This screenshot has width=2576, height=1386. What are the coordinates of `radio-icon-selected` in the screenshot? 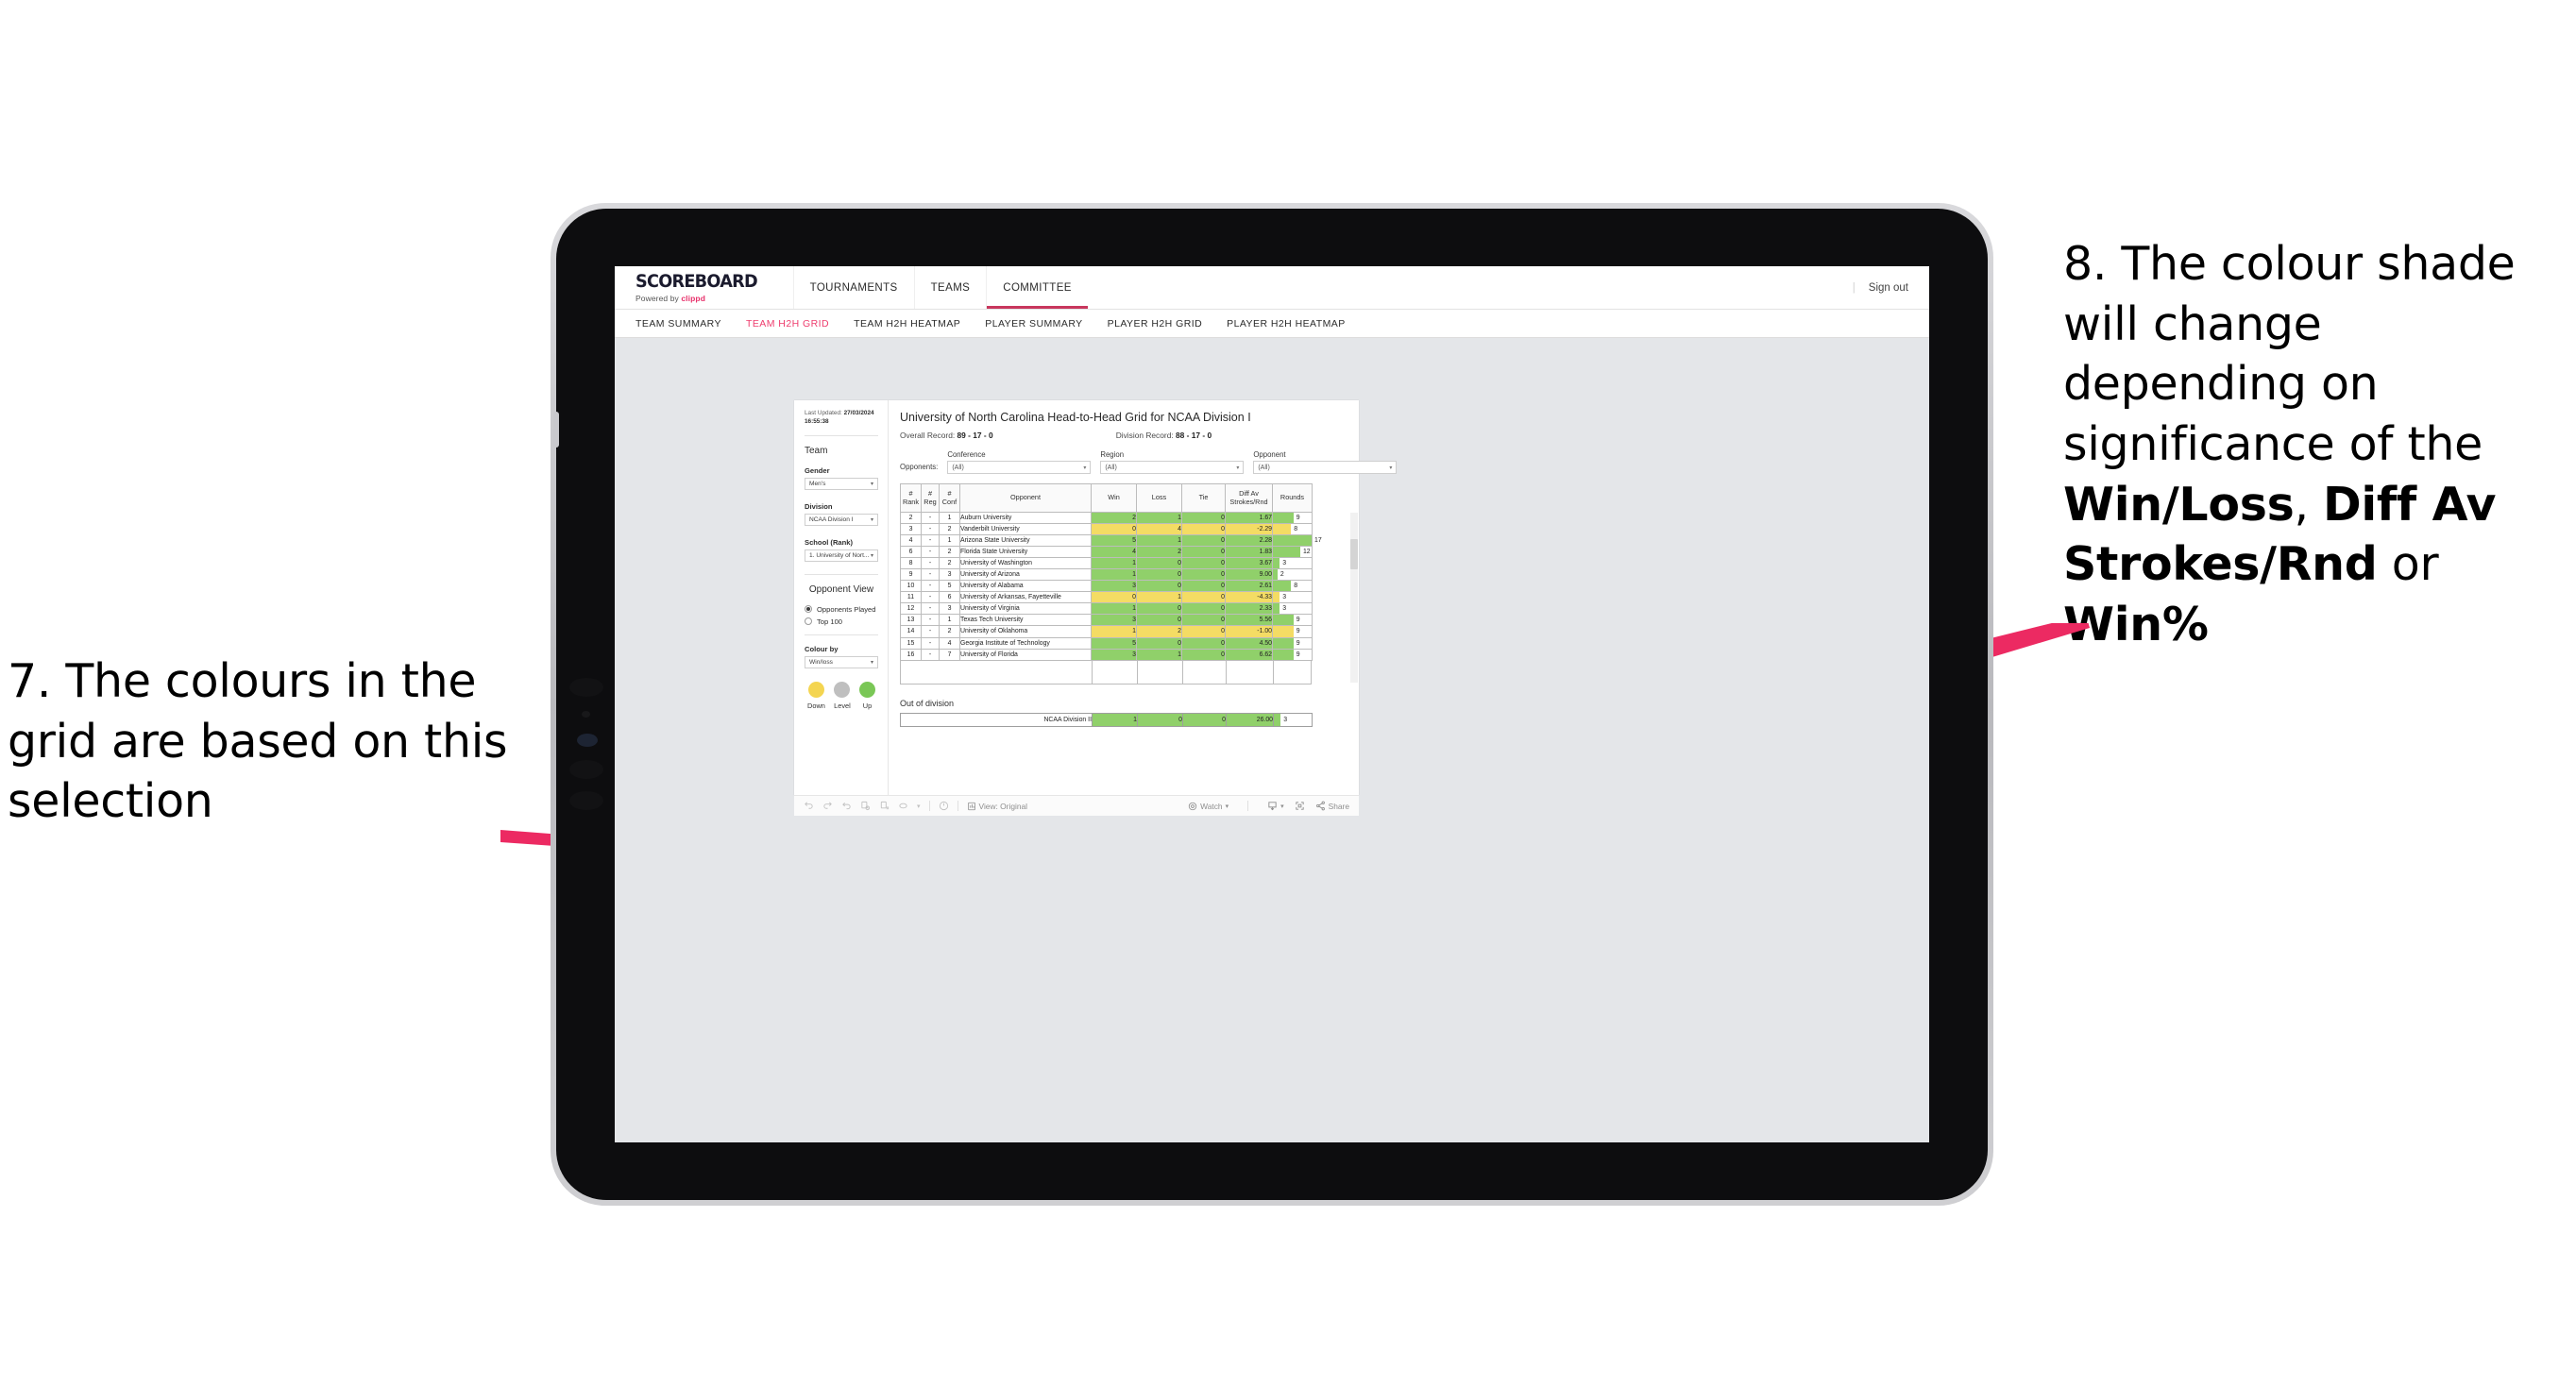 It's located at (808, 609).